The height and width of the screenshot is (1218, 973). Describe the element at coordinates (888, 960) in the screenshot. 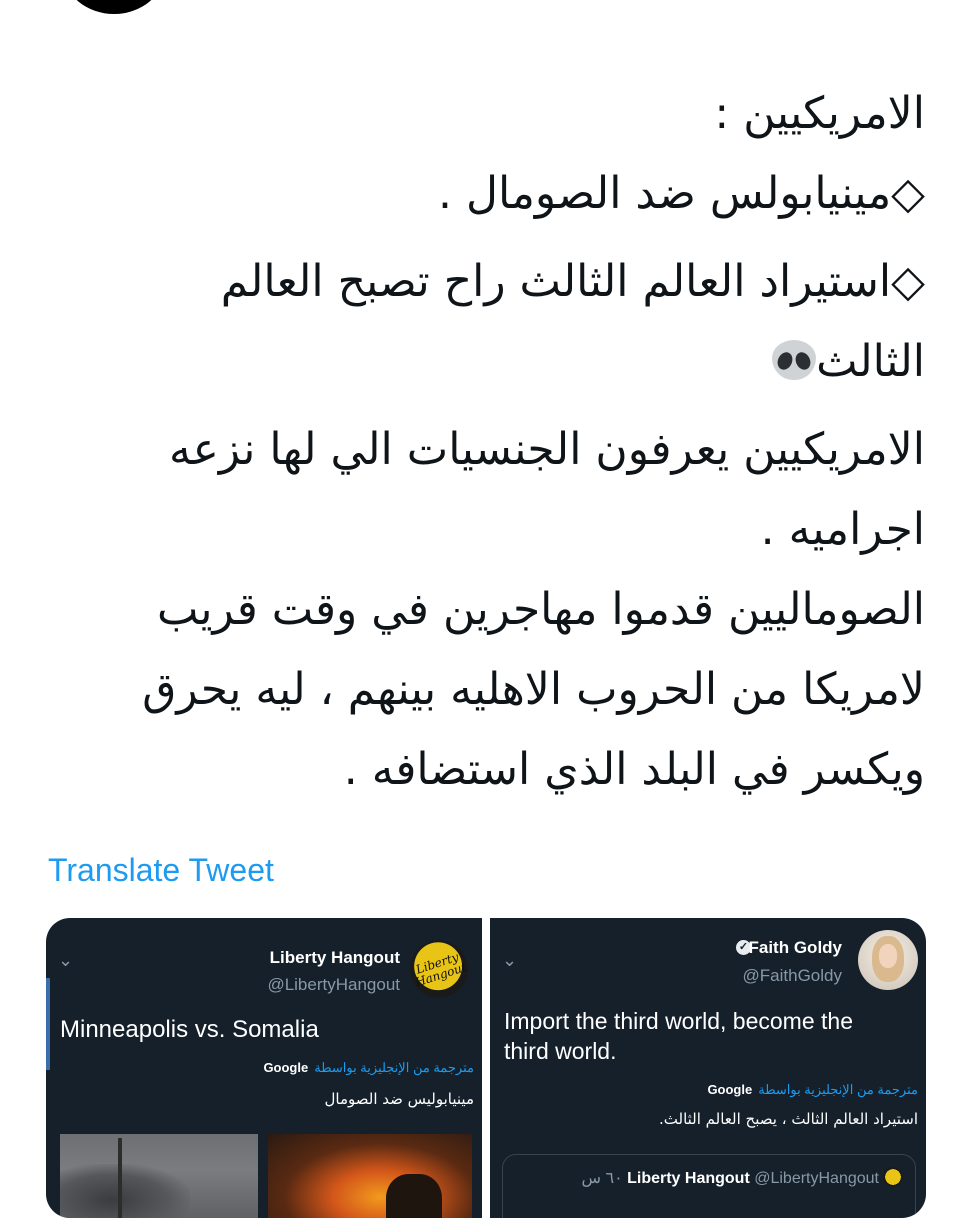

I see `faith-goldy-avatar` at that location.